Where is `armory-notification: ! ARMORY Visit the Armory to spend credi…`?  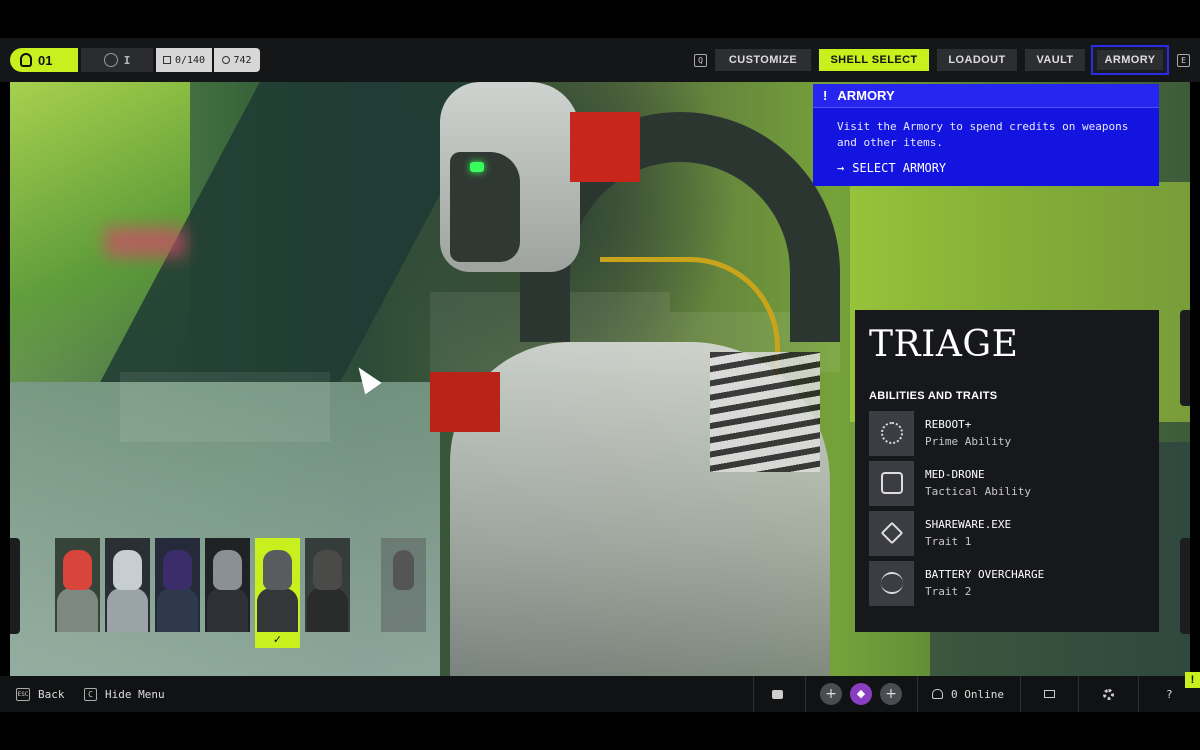 armory-notification: ! ARMORY Visit the Armory to spend credi… is located at coordinates (986, 135).